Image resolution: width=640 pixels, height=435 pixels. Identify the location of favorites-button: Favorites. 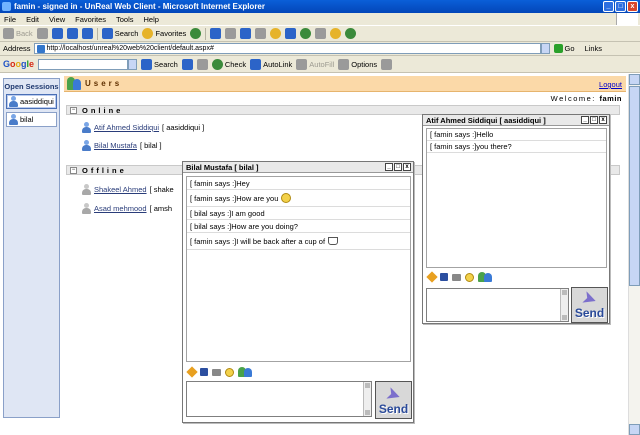
(164, 33).